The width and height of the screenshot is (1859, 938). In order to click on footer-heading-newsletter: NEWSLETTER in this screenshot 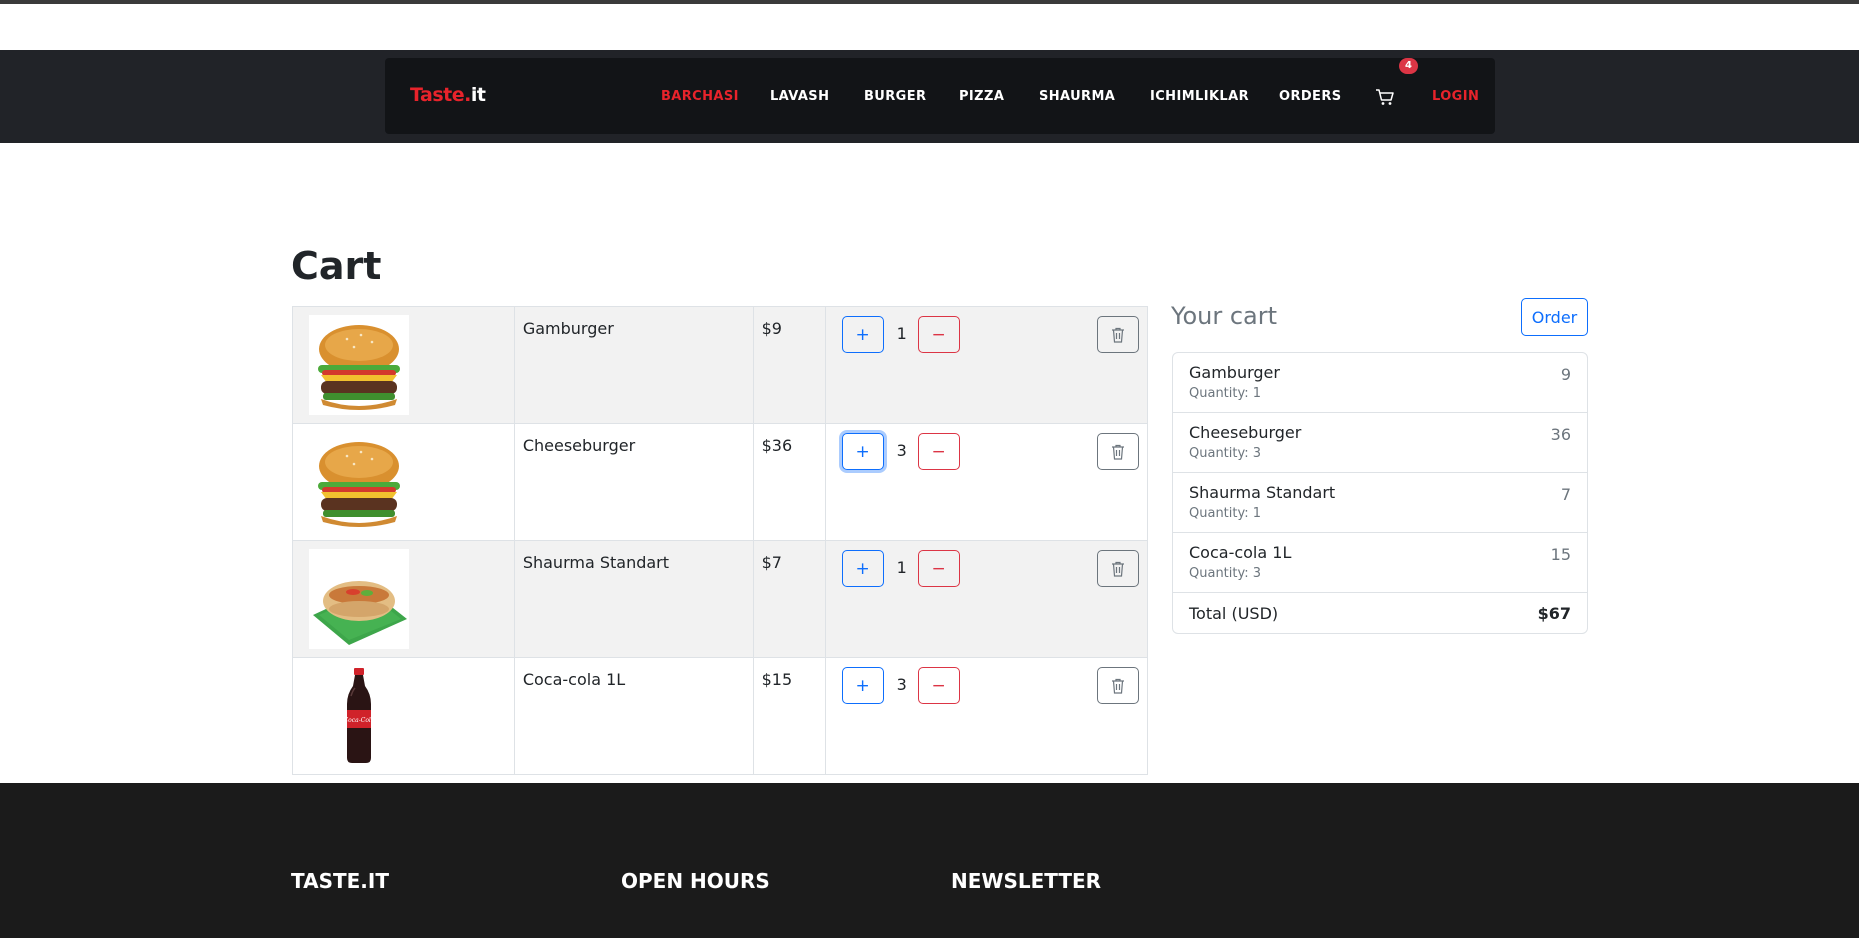, I will do `click(1026, 881)`.